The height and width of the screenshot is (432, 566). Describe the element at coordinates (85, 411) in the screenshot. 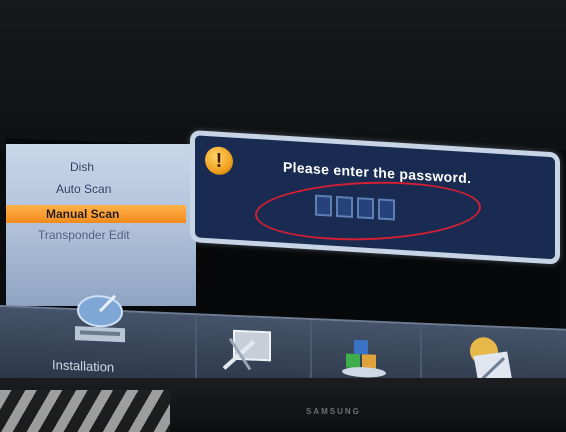

I see `cable-foreground` at that location.